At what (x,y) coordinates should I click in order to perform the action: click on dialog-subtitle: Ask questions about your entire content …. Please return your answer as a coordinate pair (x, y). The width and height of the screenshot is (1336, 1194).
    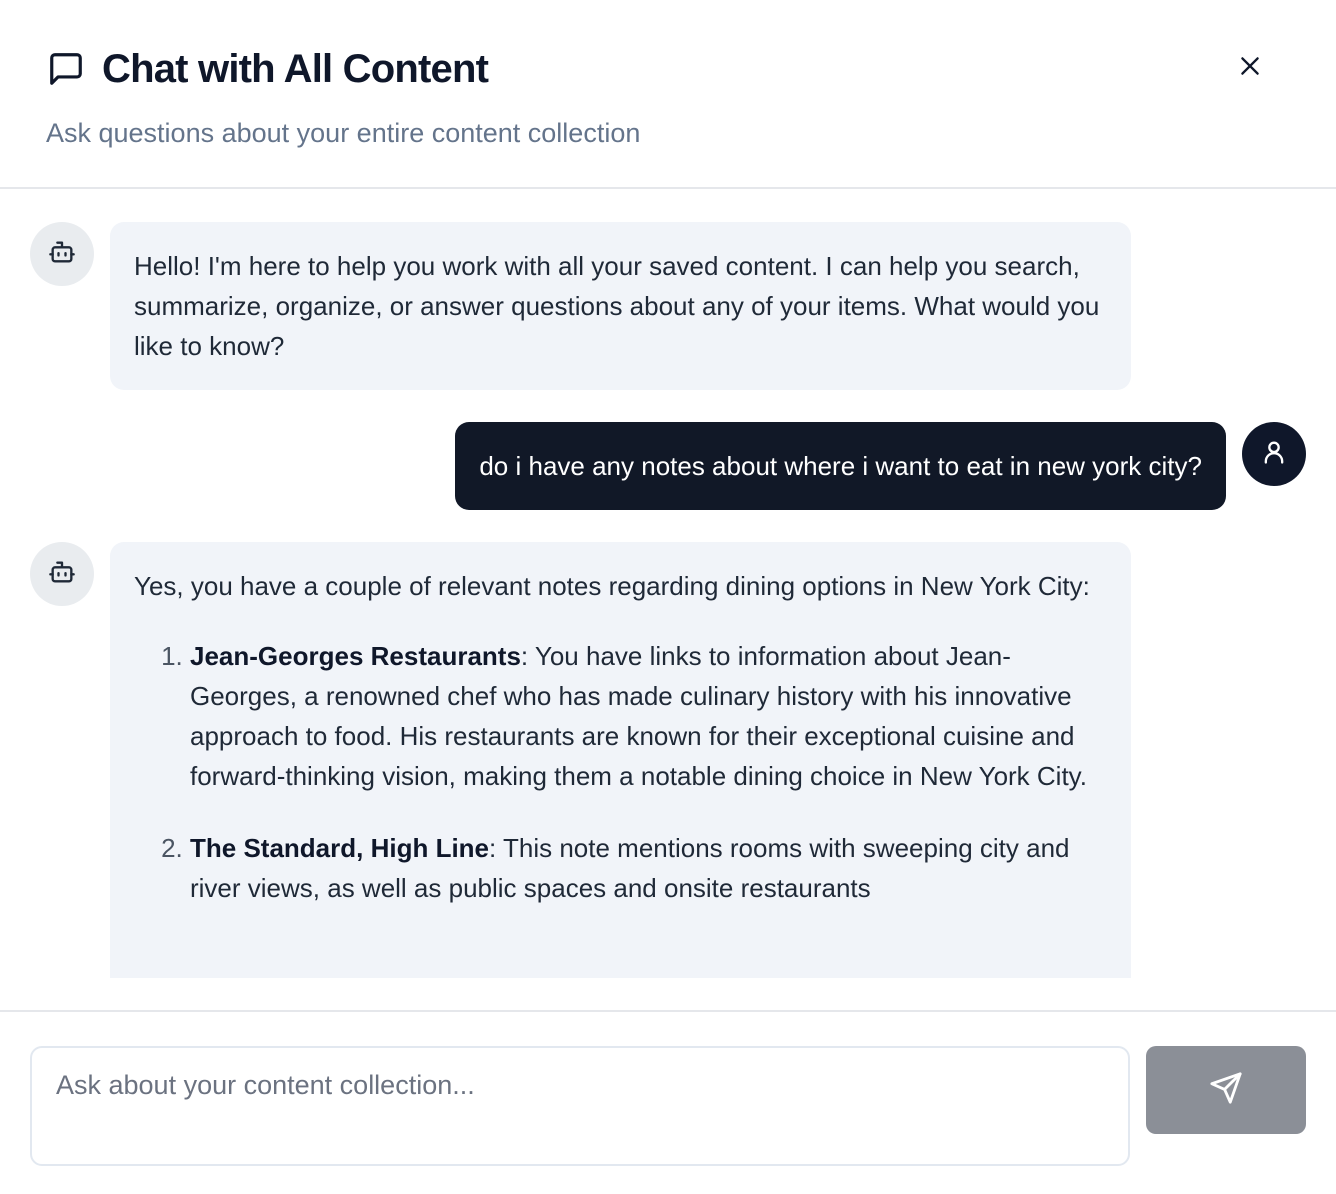
    Looking at the image, I should click on (343, 133).